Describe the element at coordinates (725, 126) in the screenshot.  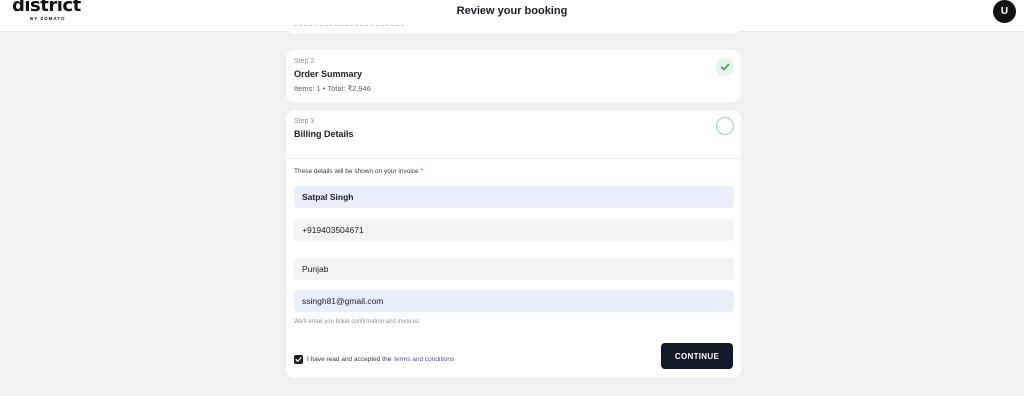
I see `step-status-ring-icon` at that location.